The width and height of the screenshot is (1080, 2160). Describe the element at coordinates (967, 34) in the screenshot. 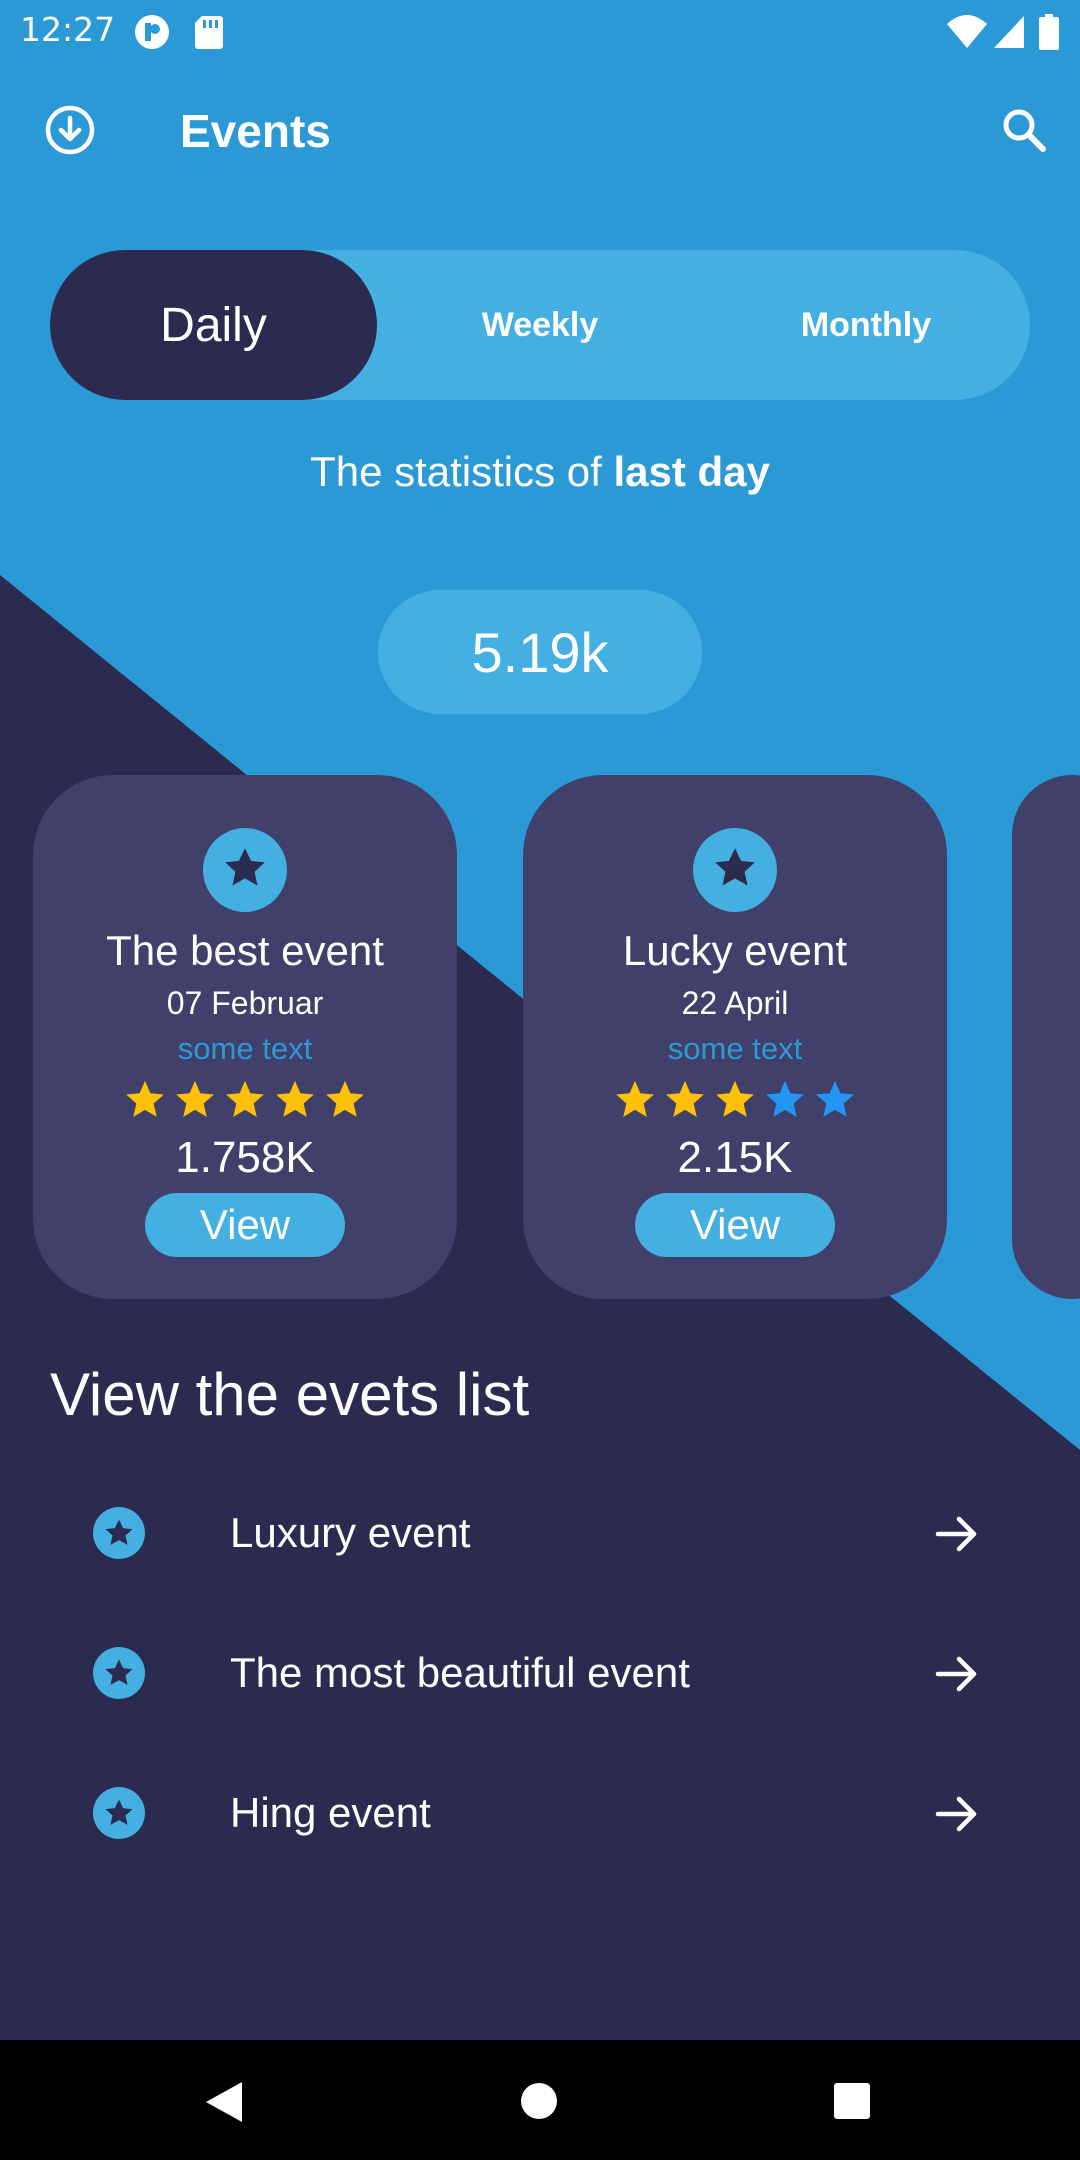

I see `wifi-icon` at that location.